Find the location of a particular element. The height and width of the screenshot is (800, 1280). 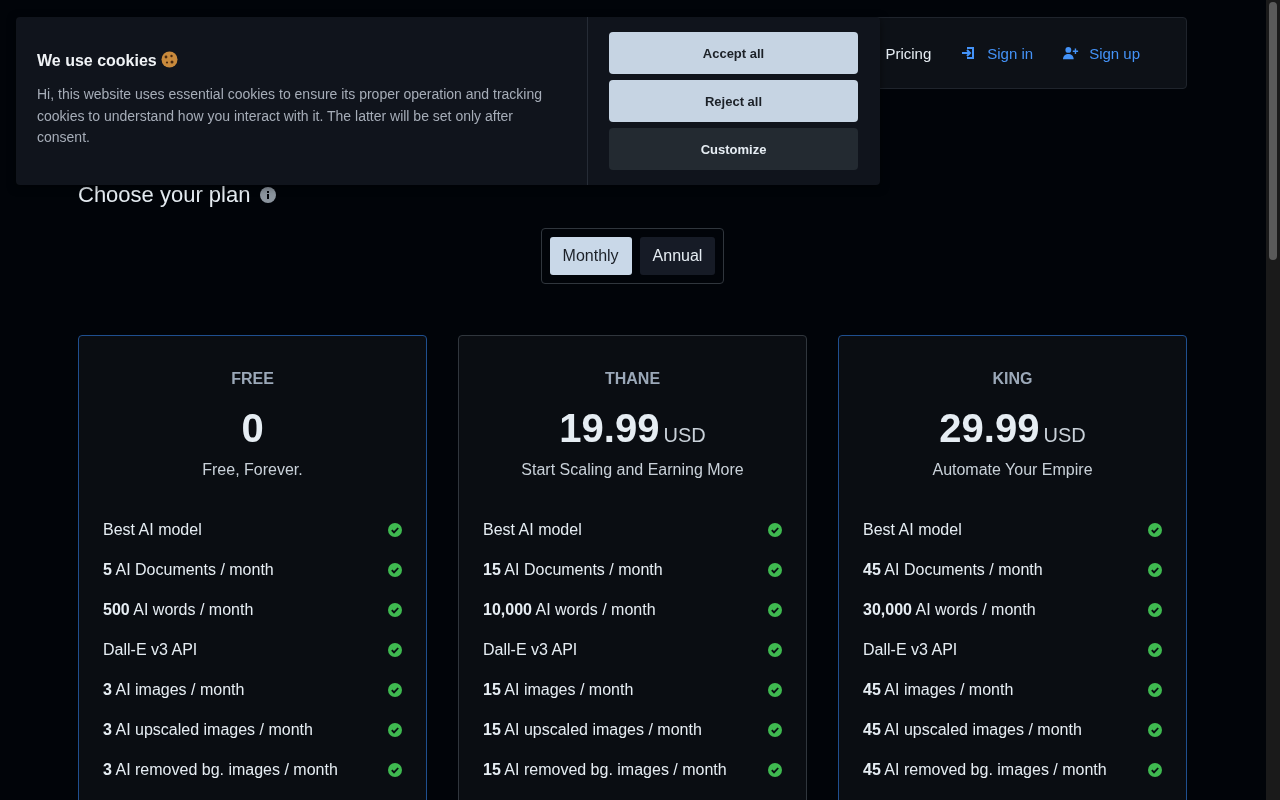

plan-tagline: Free, Forever. is located at coordinates (252, 470).